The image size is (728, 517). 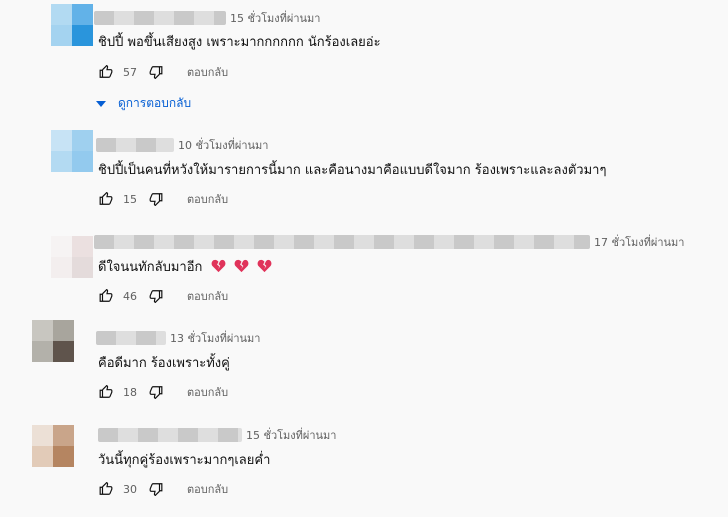 I want to click on timestamp: 17 ชั่วโมงที่ผ่านมา, so click(x=639, y=242).